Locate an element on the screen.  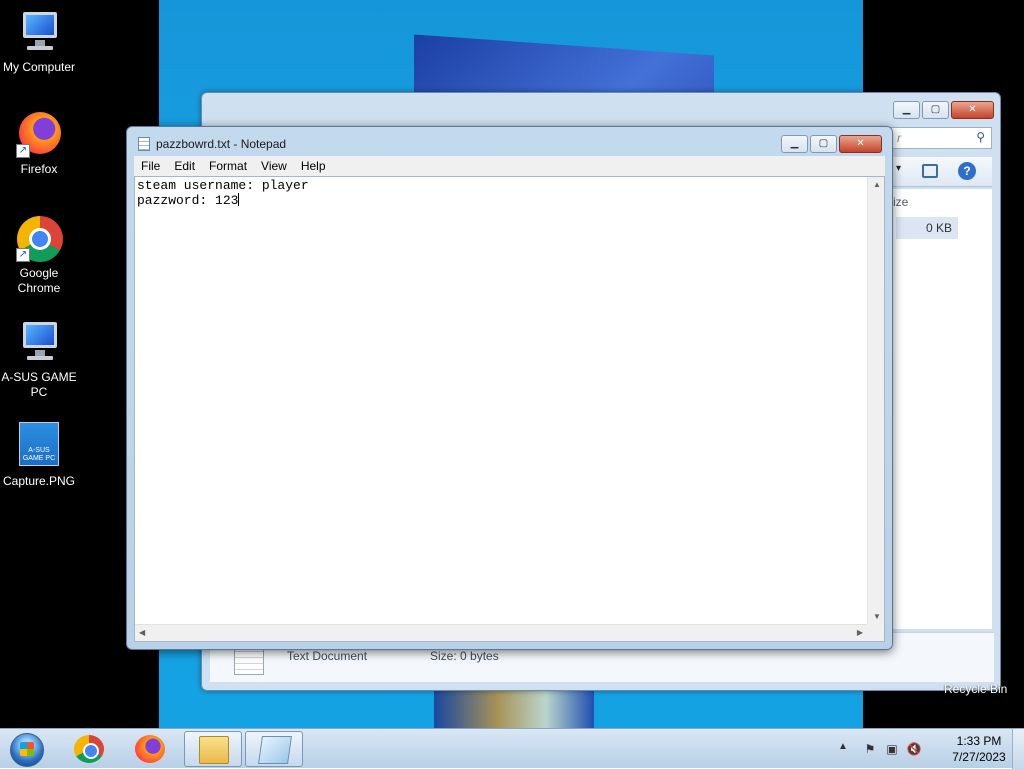
desktop-icon-google-chrome: ↗ Google Chrome is located at coordinates (39, 255).